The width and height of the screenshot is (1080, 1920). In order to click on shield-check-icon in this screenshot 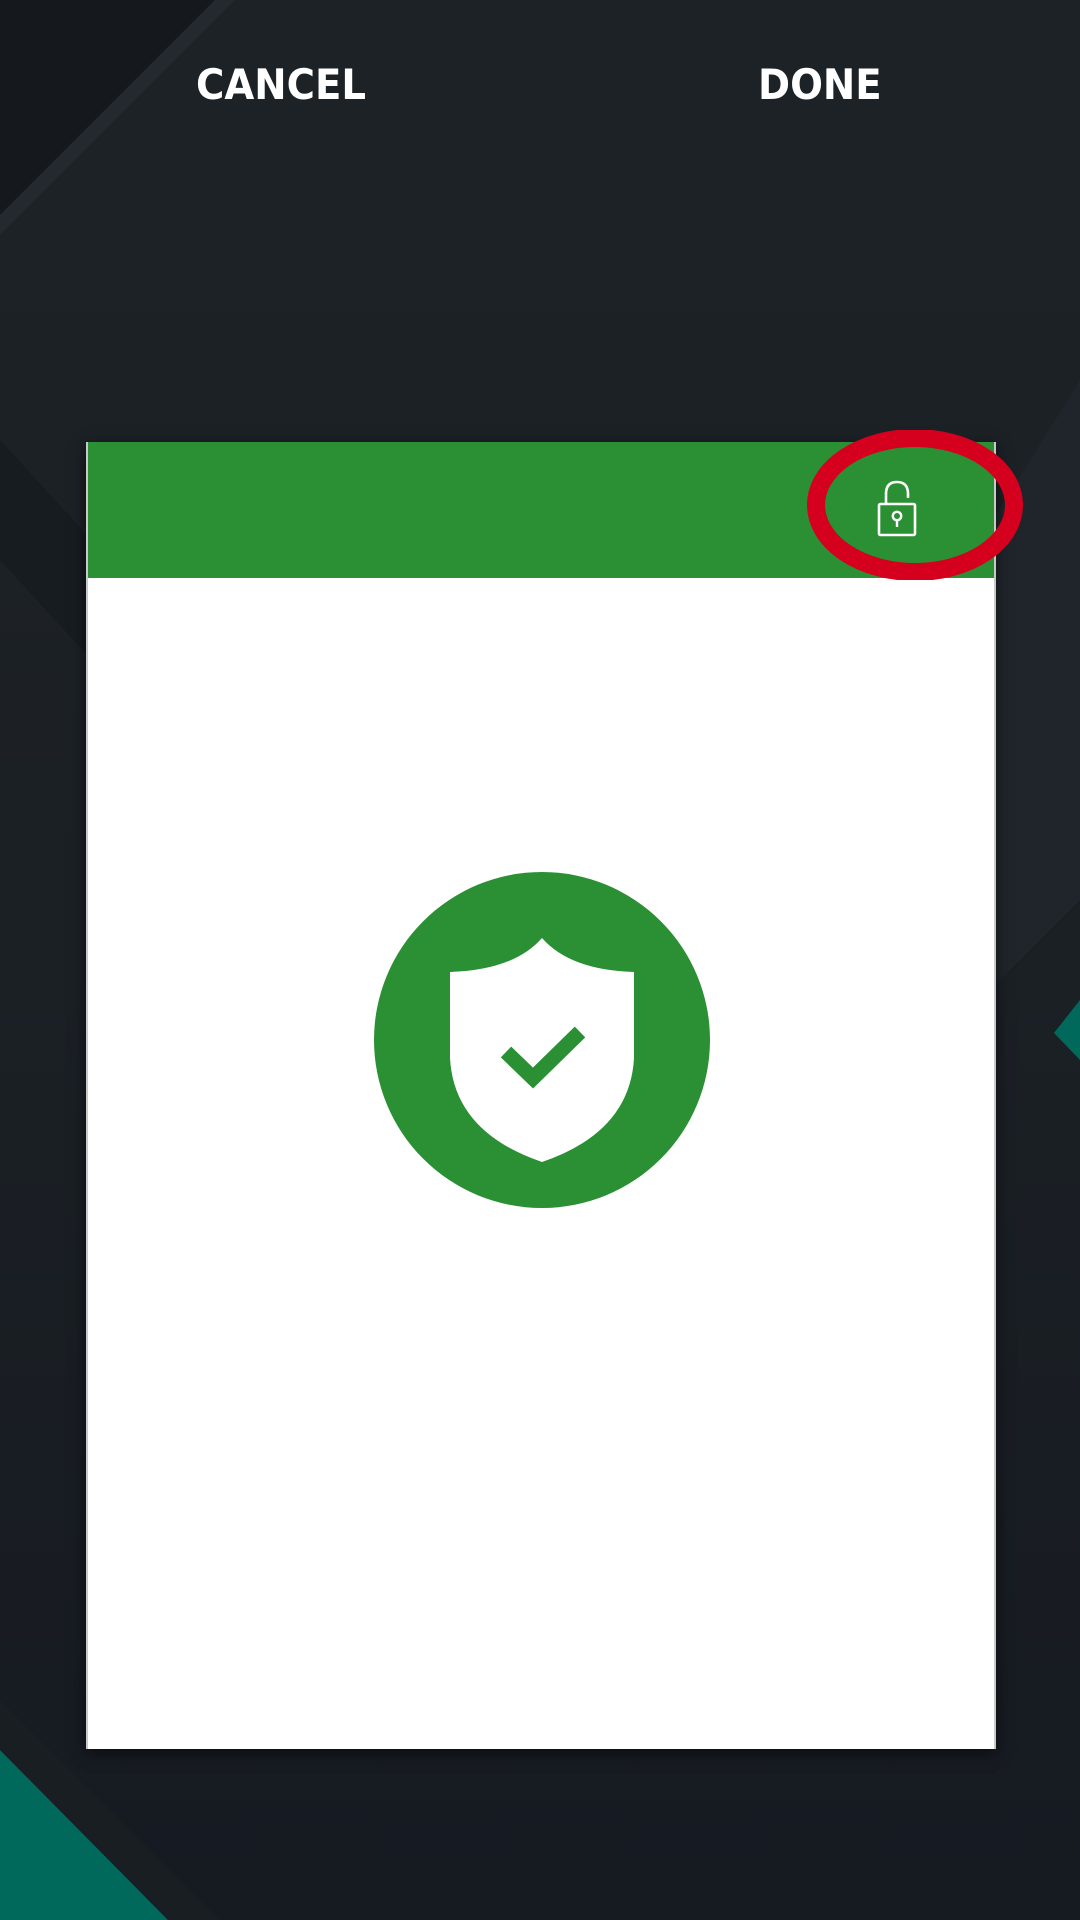, I will do `click(542, 1040)`.